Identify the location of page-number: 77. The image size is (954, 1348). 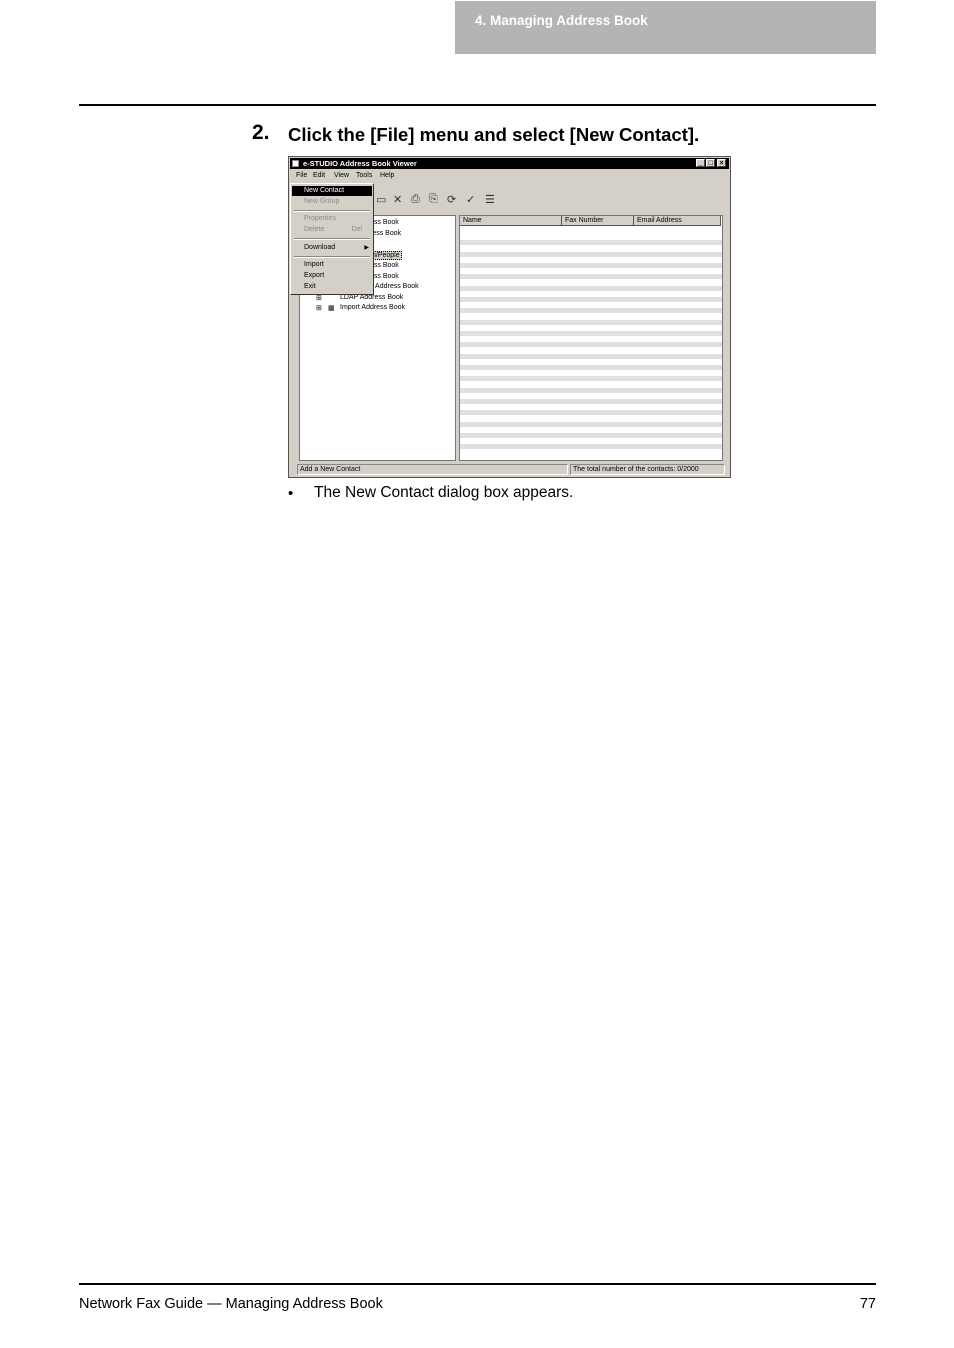
(867, 1304).